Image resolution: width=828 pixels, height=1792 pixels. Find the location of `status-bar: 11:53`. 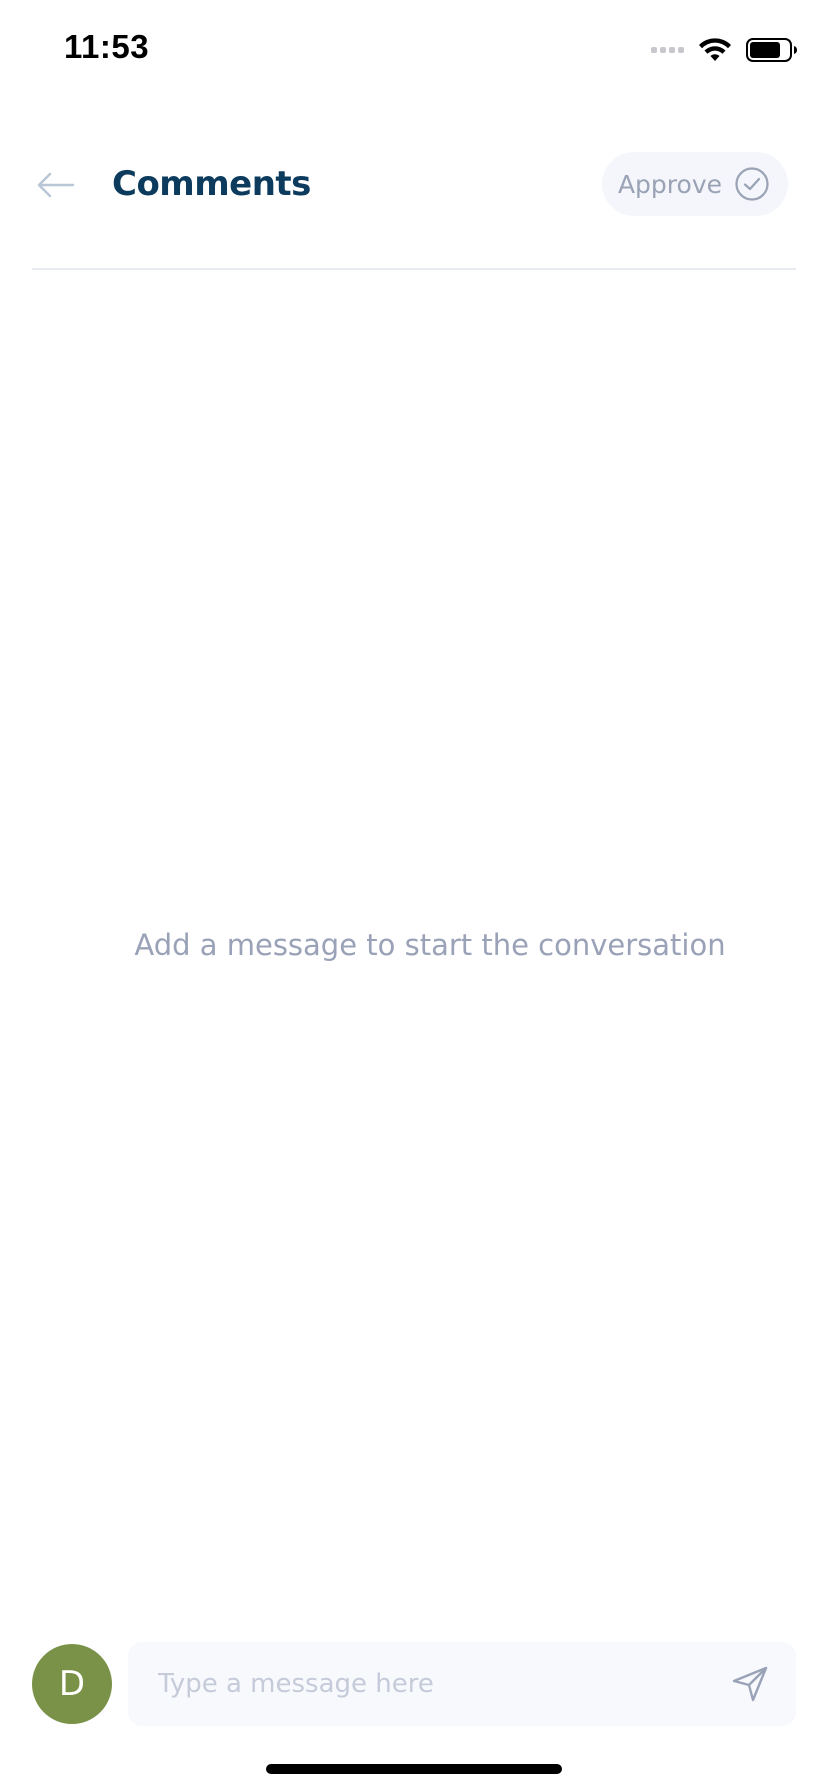

status-bar: 11:53 is located at coordinates (414, 50).